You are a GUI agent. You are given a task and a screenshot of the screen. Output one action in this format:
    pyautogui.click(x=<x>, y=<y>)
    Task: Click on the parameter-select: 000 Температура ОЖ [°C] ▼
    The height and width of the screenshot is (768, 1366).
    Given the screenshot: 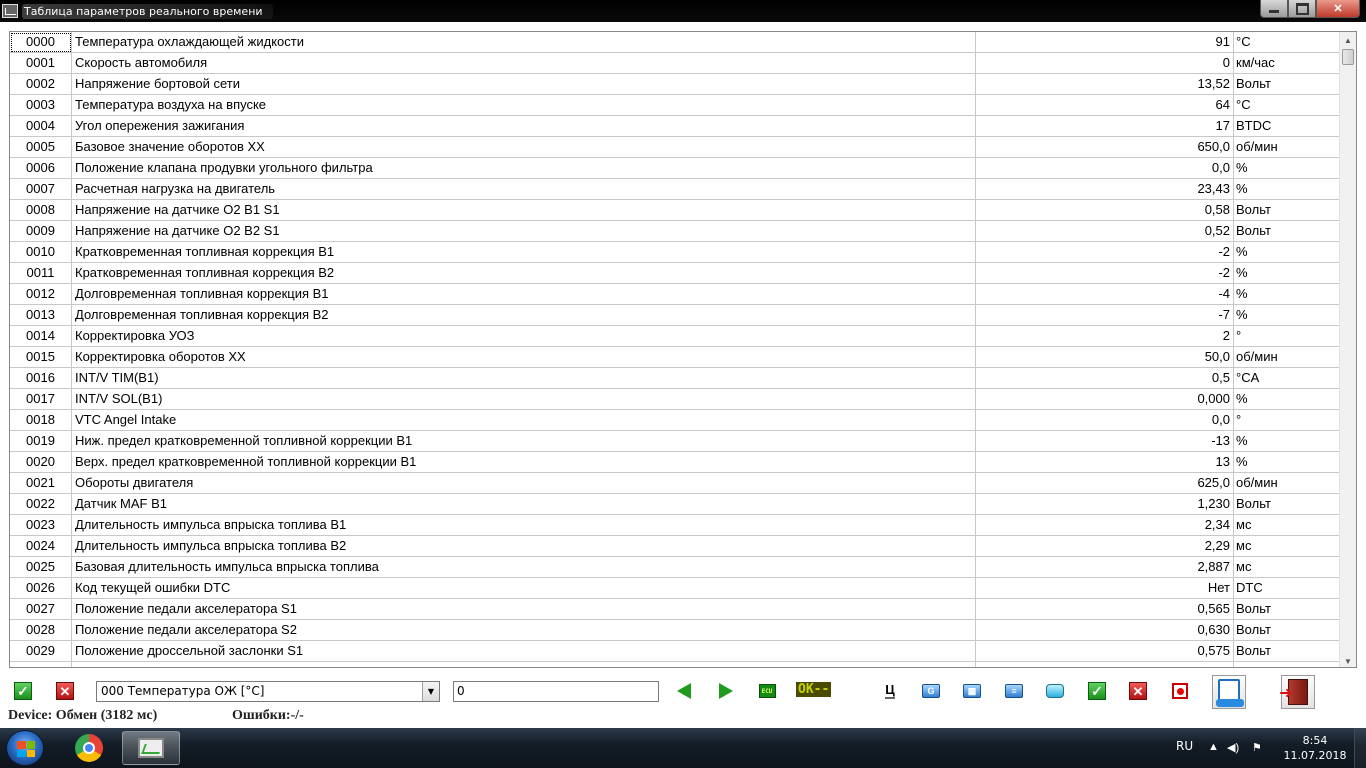 What is the action you would take?
    pyautogui.click(x=268, y=691)
    